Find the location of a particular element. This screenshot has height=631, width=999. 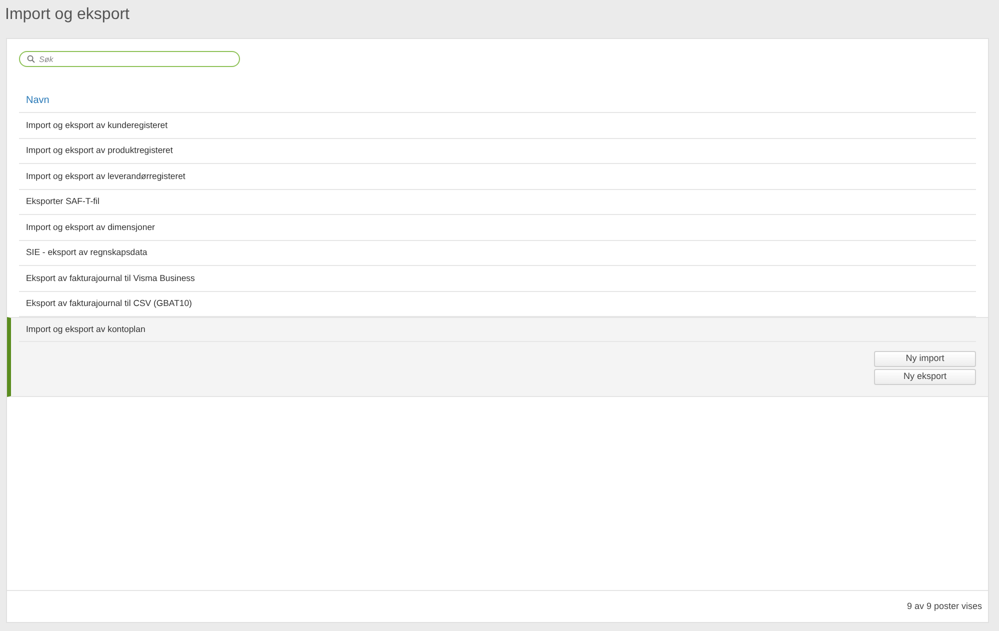

table-row: SIE - eksport av regnskapsdata is located at coordinates (497, 253).